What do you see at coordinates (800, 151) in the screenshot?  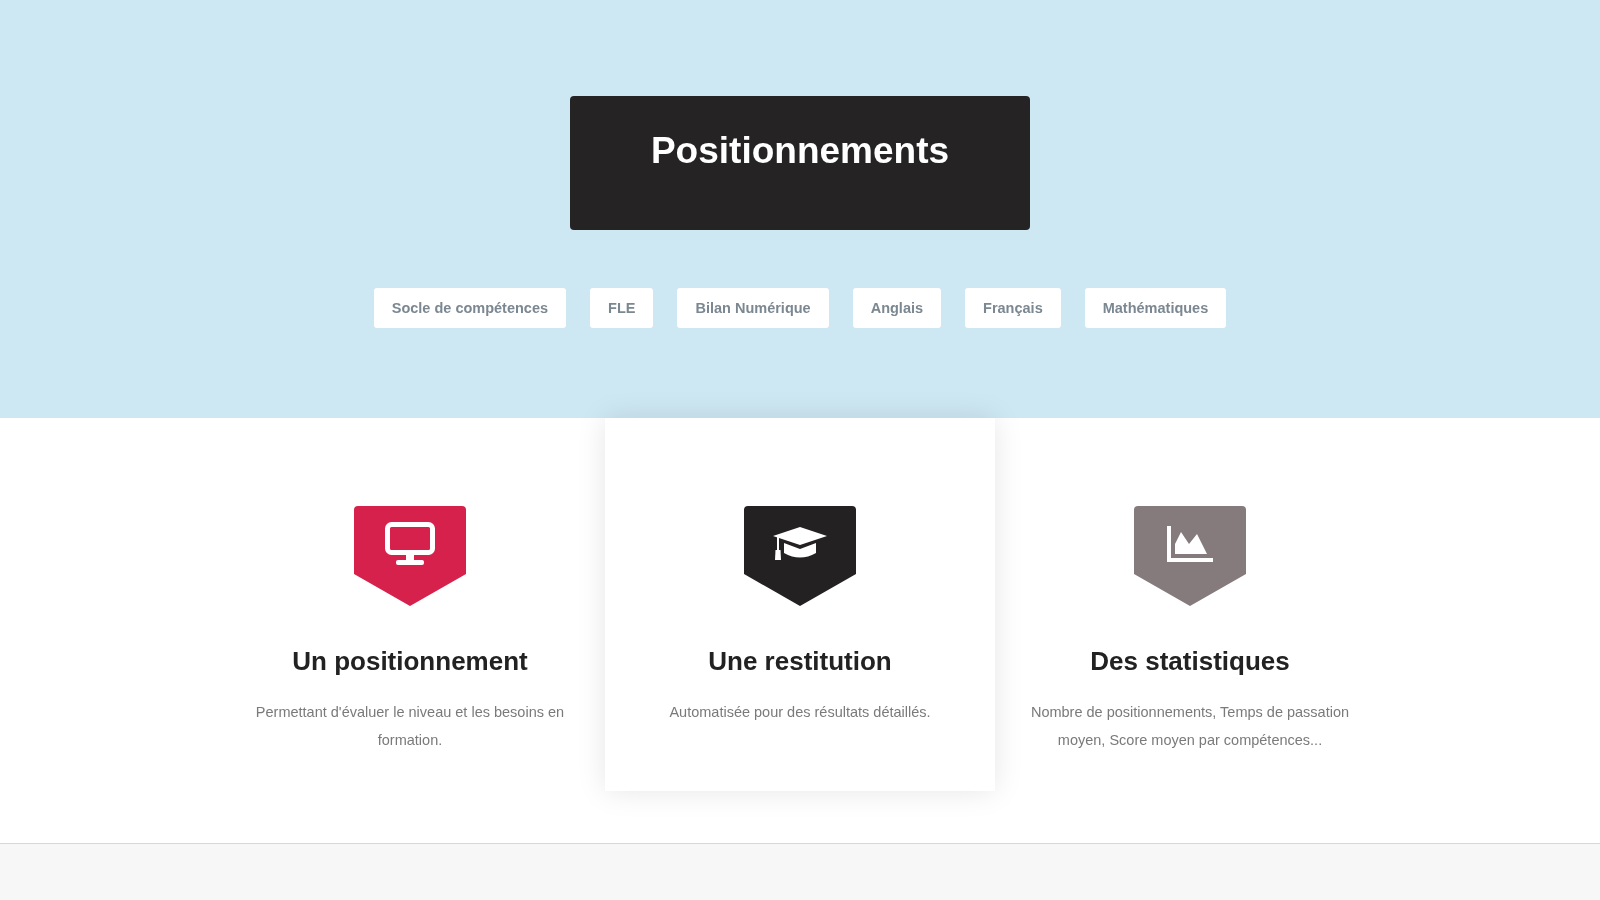 I see `page-title: Positionnements` at bounding box center [800, 151].